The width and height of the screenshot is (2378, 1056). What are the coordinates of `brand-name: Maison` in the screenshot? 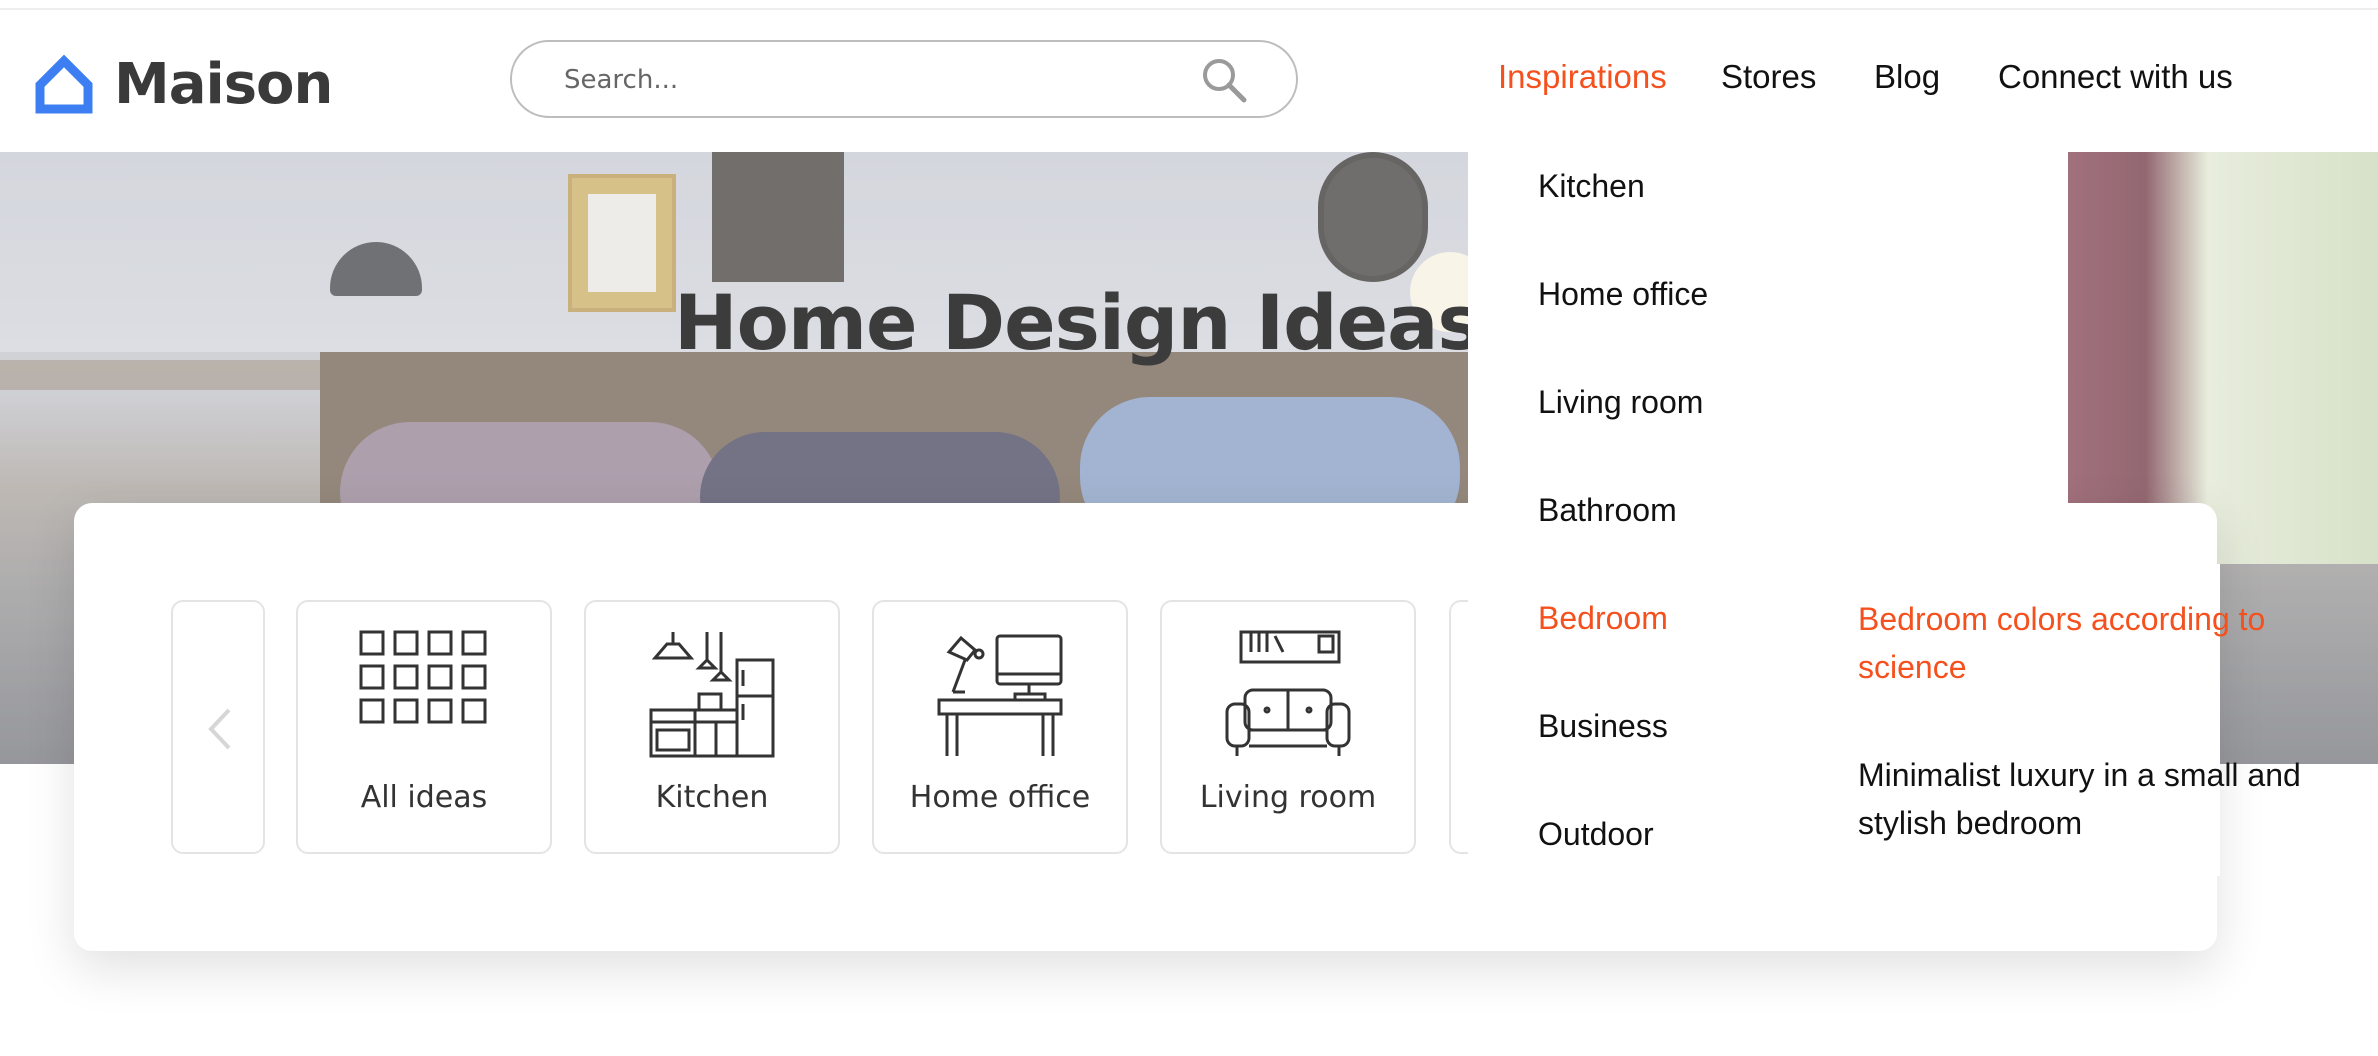 It's located at (223, 84).